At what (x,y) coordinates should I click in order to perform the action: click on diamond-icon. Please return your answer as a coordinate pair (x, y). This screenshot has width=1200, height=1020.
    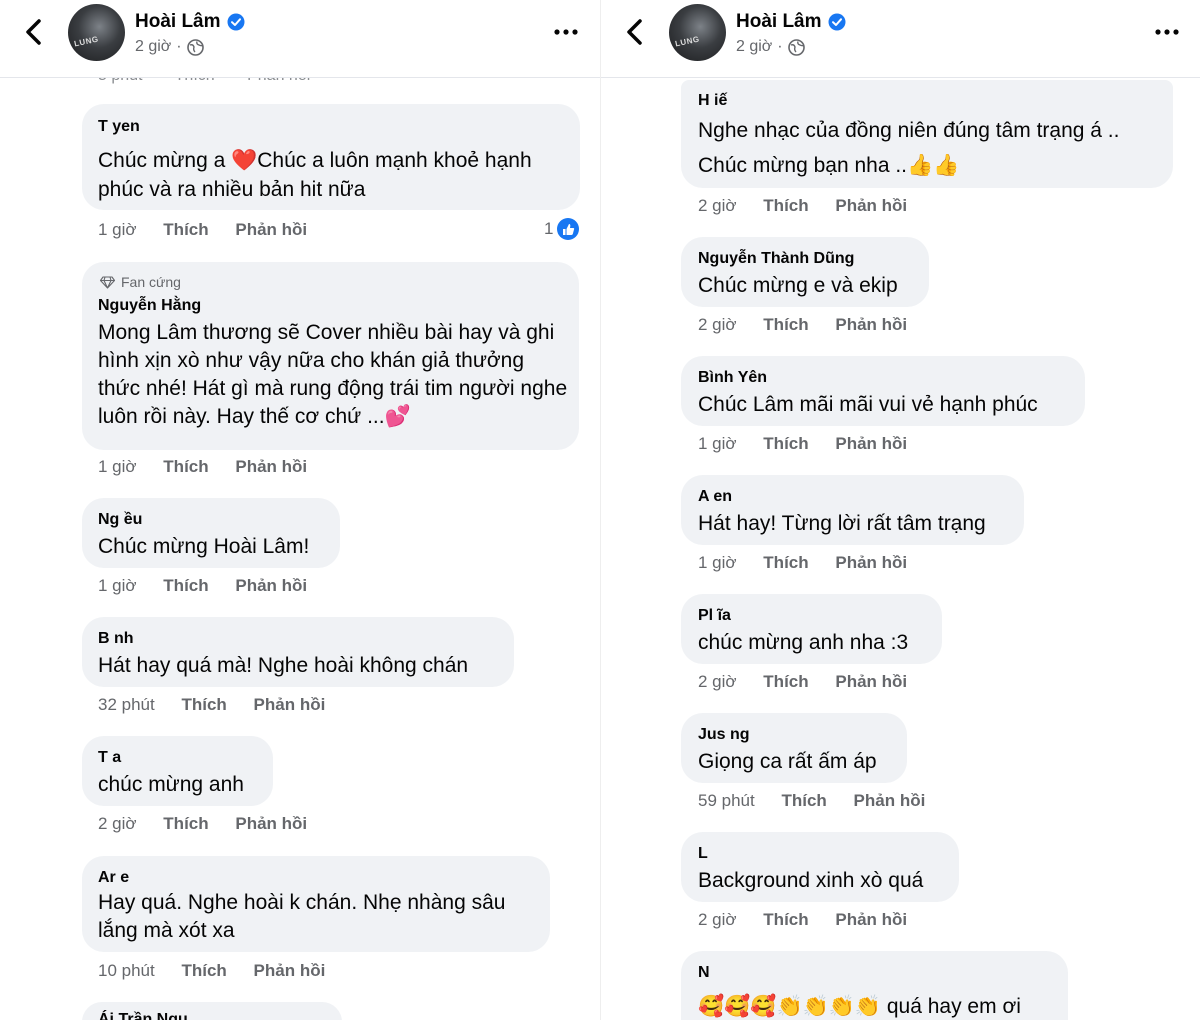
    Looking at the image, I should click on (107, 282).